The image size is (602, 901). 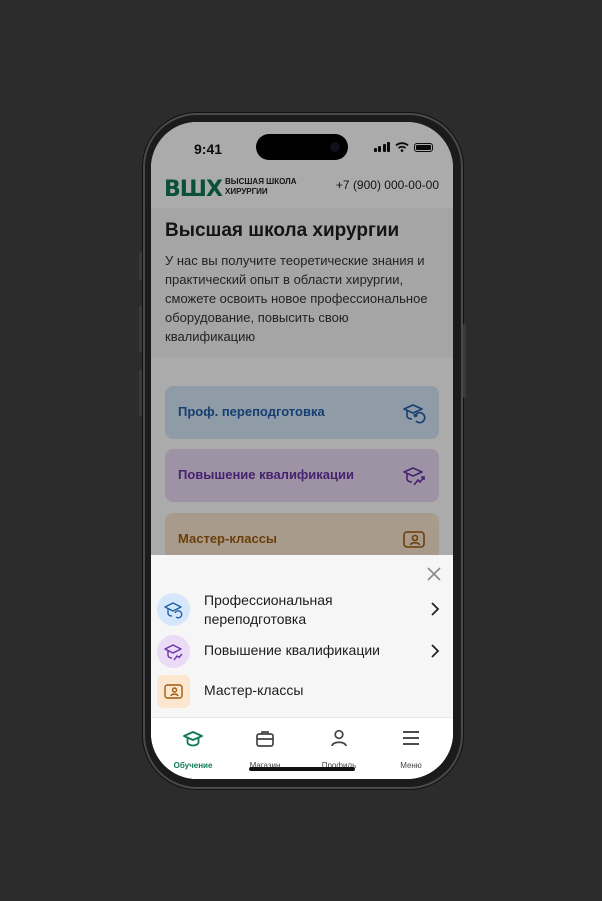 What do you see at coordinates (140, 329) in the screenshot?
I see `volume-up-button` at bounding box center [140, 329].